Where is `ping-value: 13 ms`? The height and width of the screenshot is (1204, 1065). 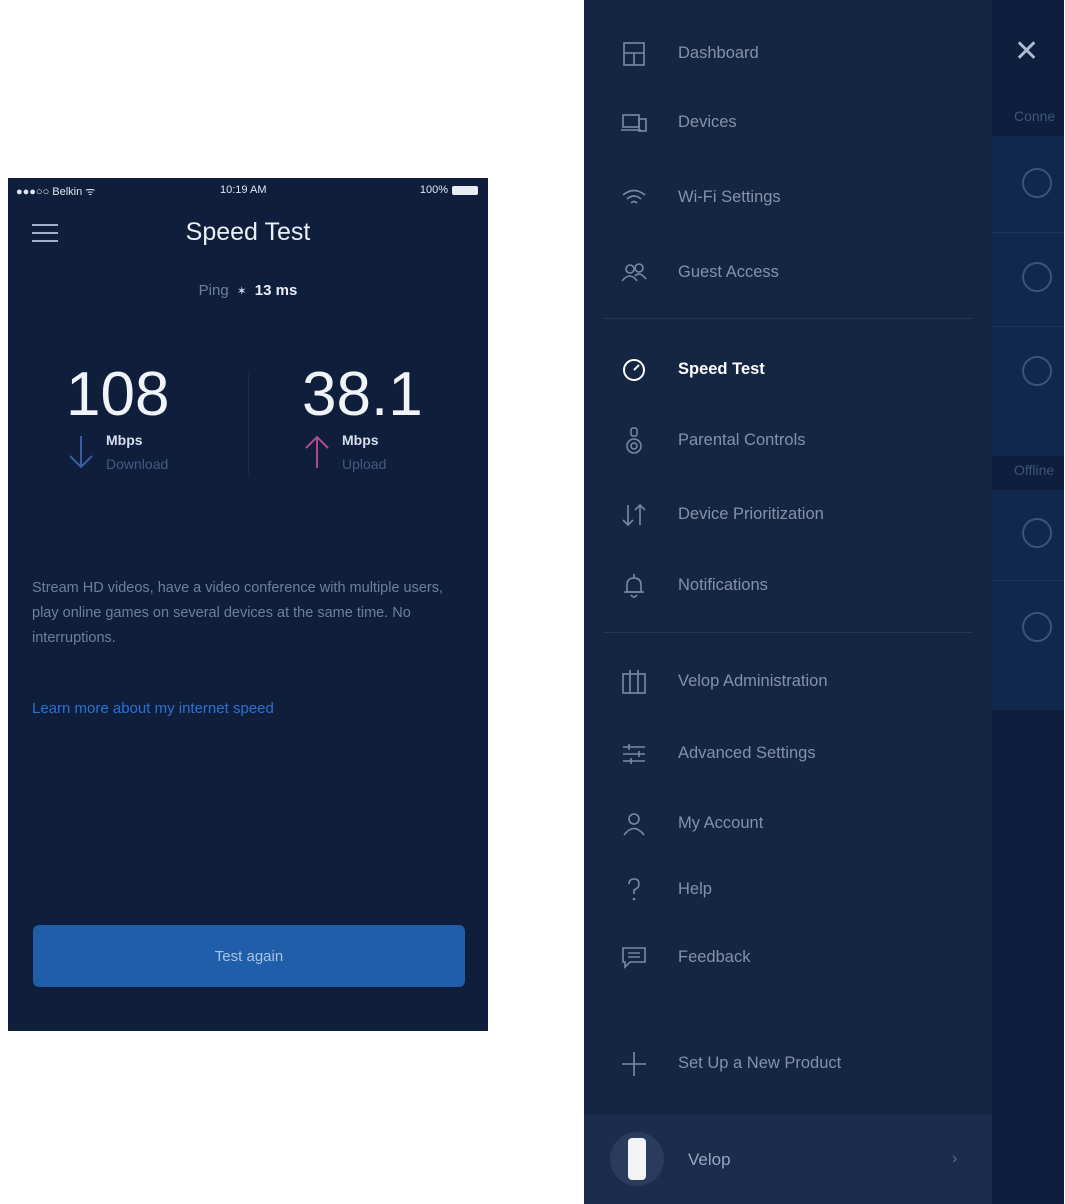
ping-value: 13 ms is located at coordinates (276, 290).